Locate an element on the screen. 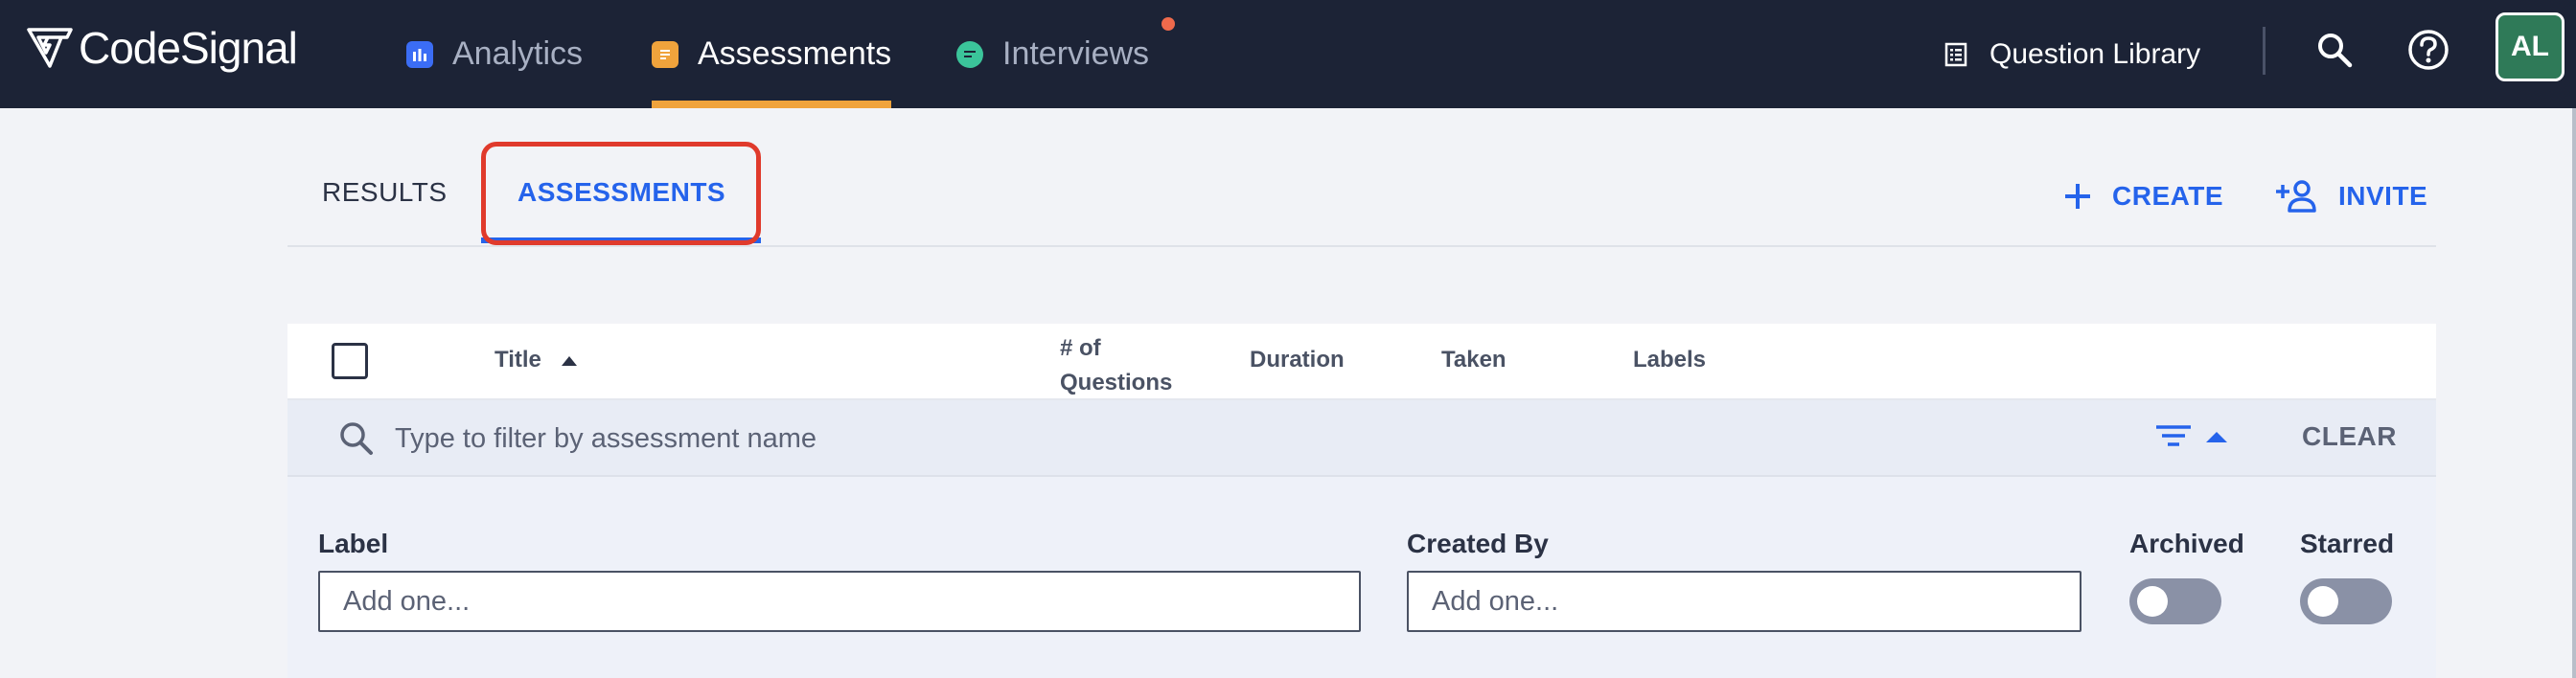  search-icon is located at coordinates (2335, 50).